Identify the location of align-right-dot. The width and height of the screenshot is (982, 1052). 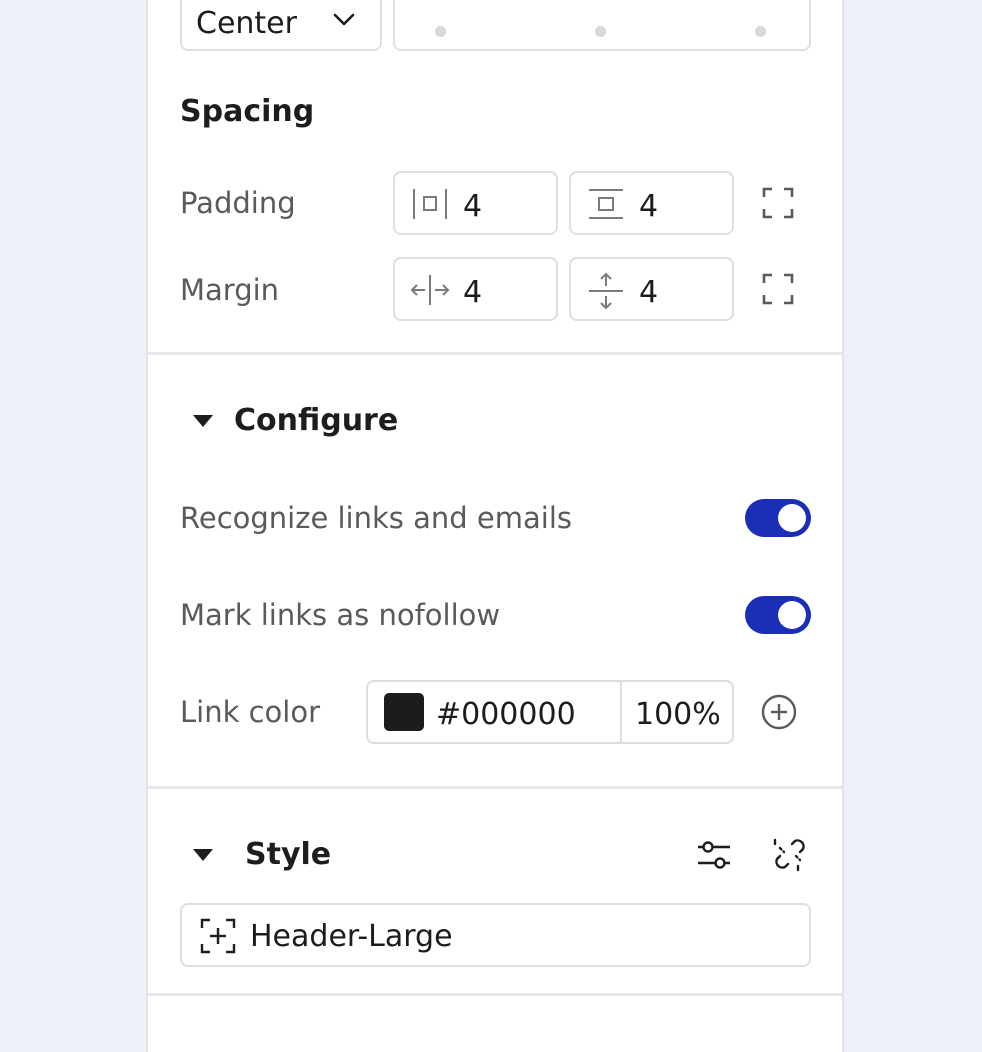
(760, 31).